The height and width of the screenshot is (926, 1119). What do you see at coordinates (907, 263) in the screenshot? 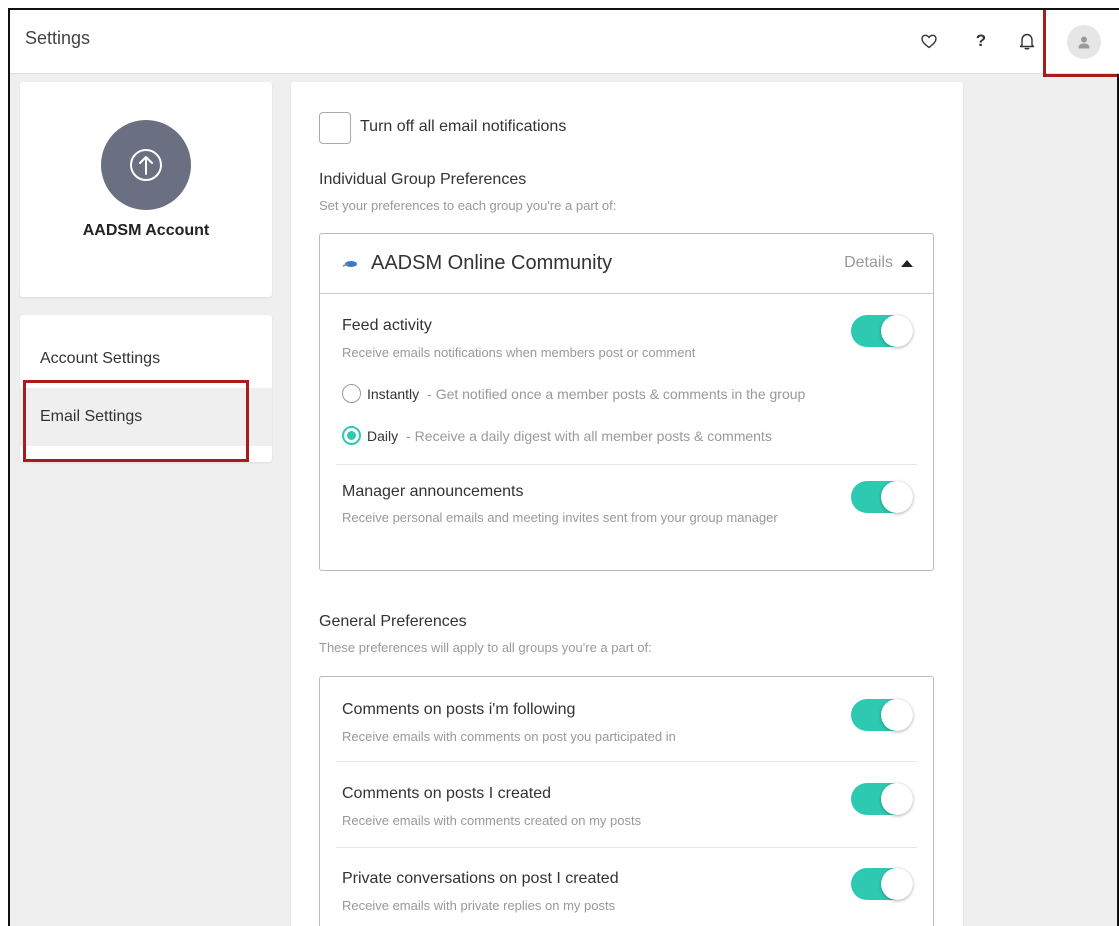
I see `caret-up-icon` at bounding box center [907, 263].